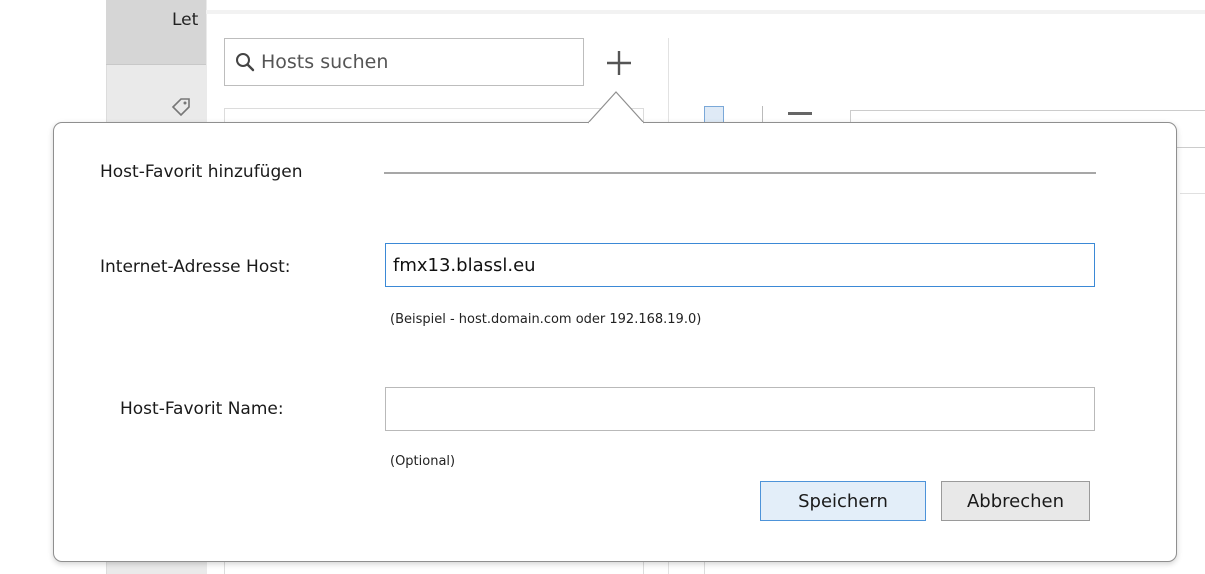 This screenshot has height=574, width=1205. What do you see at coordinates (245, 62) in the screenshot?
I see `search-icon` at bounding box center [245, 62].